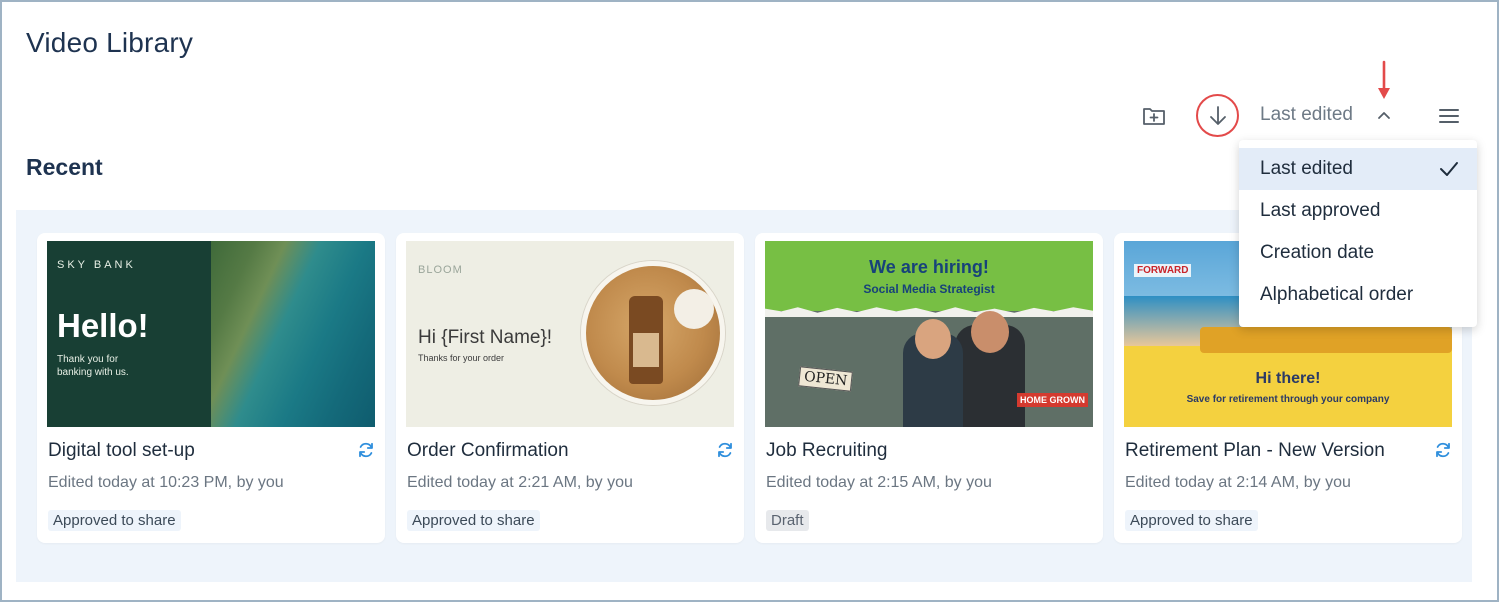 Image resolution: width=1499 pixels, height=602 pixels. Describe the element at coordinates (440, 270) in the screenshot. I see `thumbnail-brand: BLOOM` at that location.